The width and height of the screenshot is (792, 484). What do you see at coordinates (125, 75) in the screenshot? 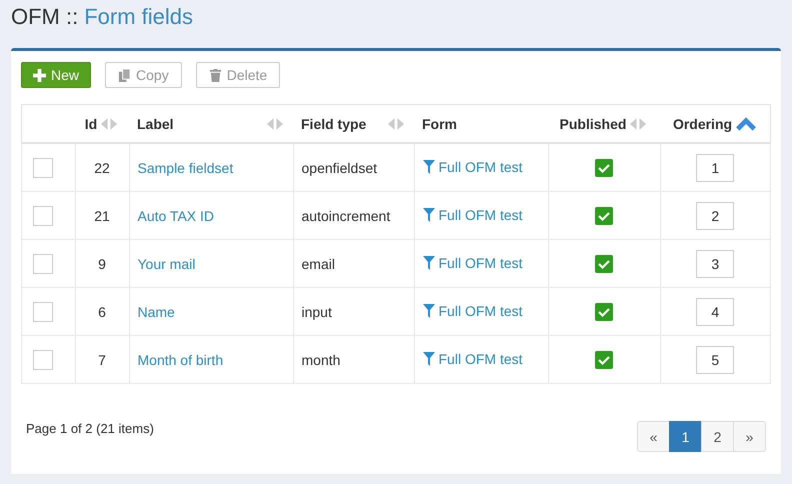
I see `copy-icon` at bounding box center [125, 75].